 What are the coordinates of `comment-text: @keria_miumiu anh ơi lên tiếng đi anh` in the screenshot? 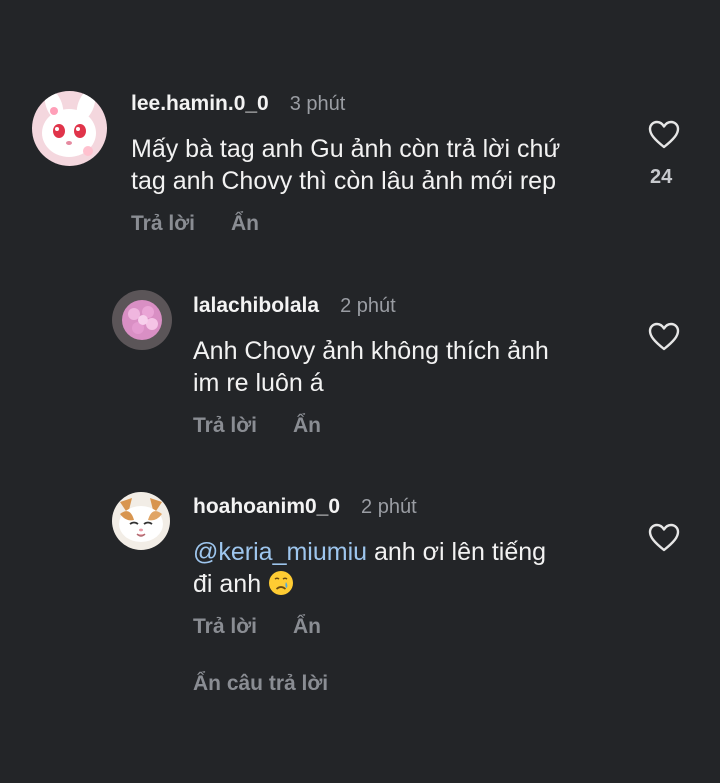 It's located at (418, 568).